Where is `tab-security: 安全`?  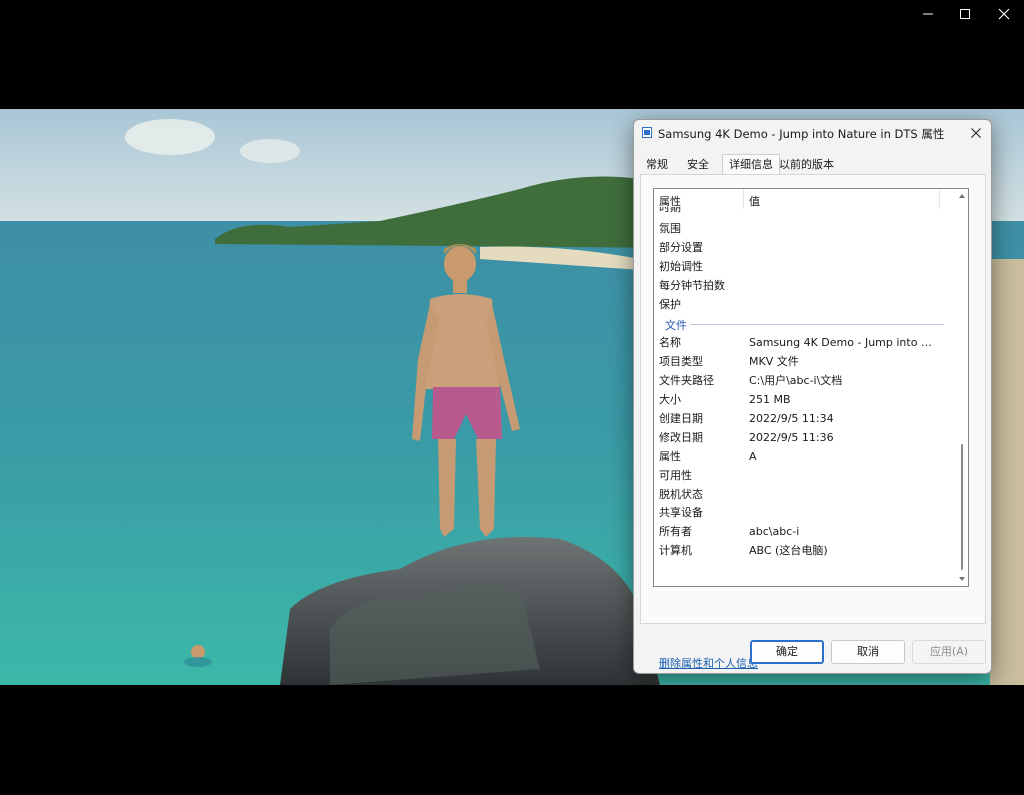
tab-security: 安全 is located at coordinates (698, 164).